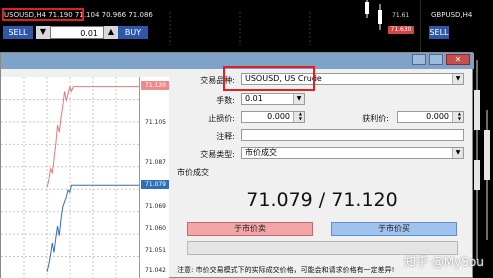  What do you see at coordinates (43, 32) in the screenshot?
I see `lot-down-icon: ▼` at bounding box center [43, 32].